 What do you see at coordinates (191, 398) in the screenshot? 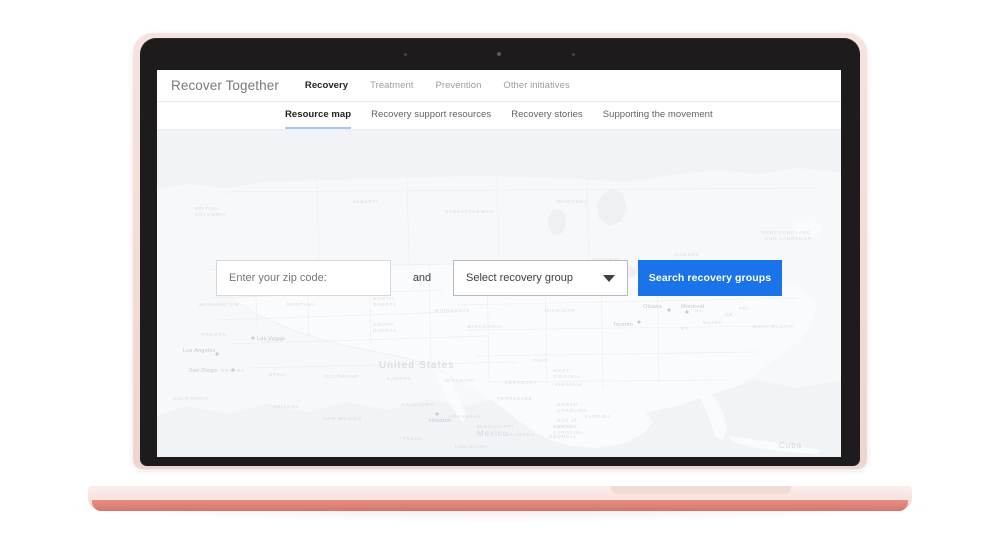
I see `svg-text: CALIFORNIA` at bounding box center [191, 398].